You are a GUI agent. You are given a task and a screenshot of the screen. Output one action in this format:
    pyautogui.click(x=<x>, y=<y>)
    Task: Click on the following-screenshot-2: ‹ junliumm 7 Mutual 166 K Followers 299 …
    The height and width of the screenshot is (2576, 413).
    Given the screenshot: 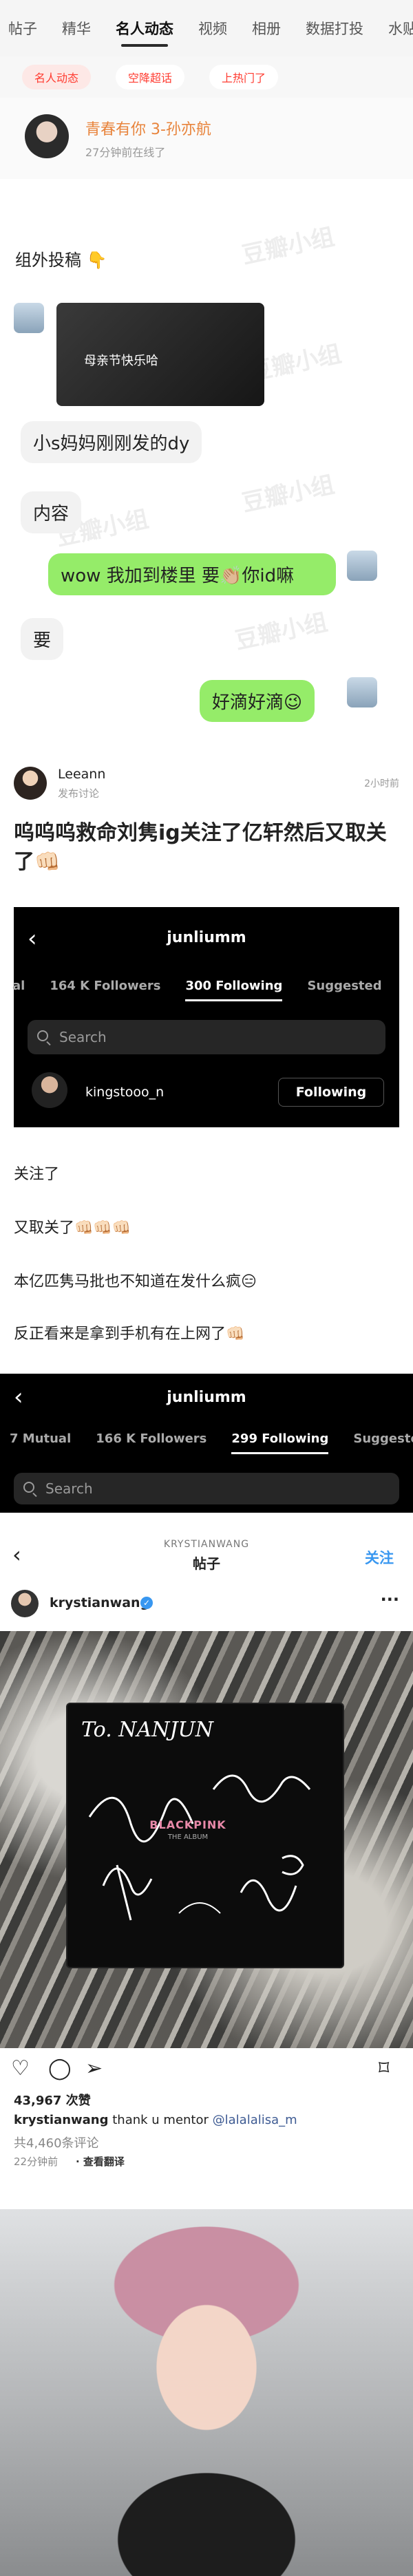 What is the action you would take?
    pyautogui.click(x=206, y=1443)
    